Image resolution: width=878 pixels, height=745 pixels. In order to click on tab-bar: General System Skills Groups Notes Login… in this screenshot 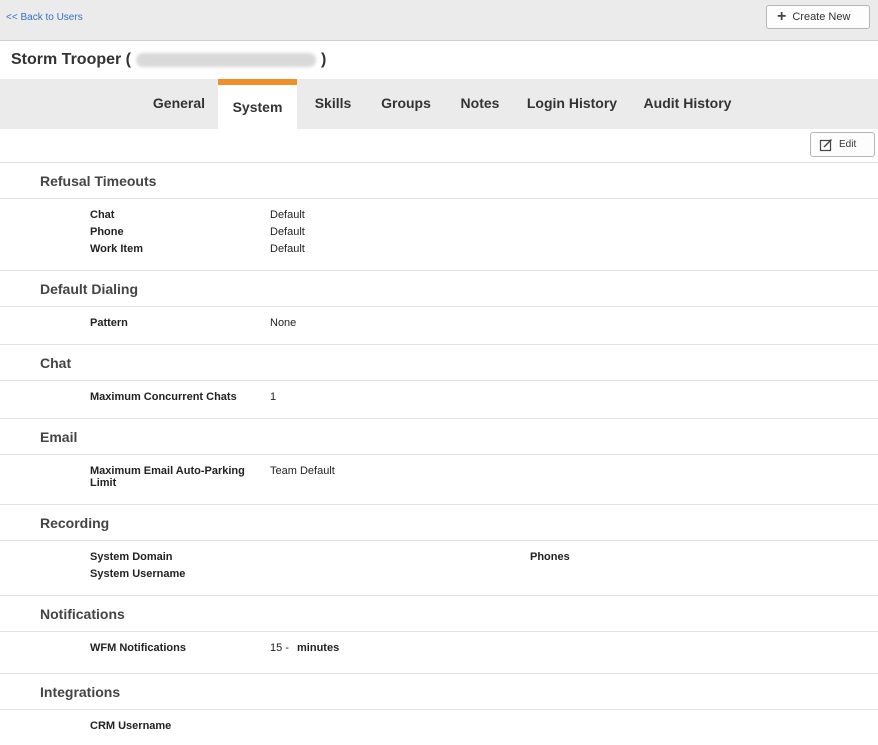, I will do `click(439, 104)`.